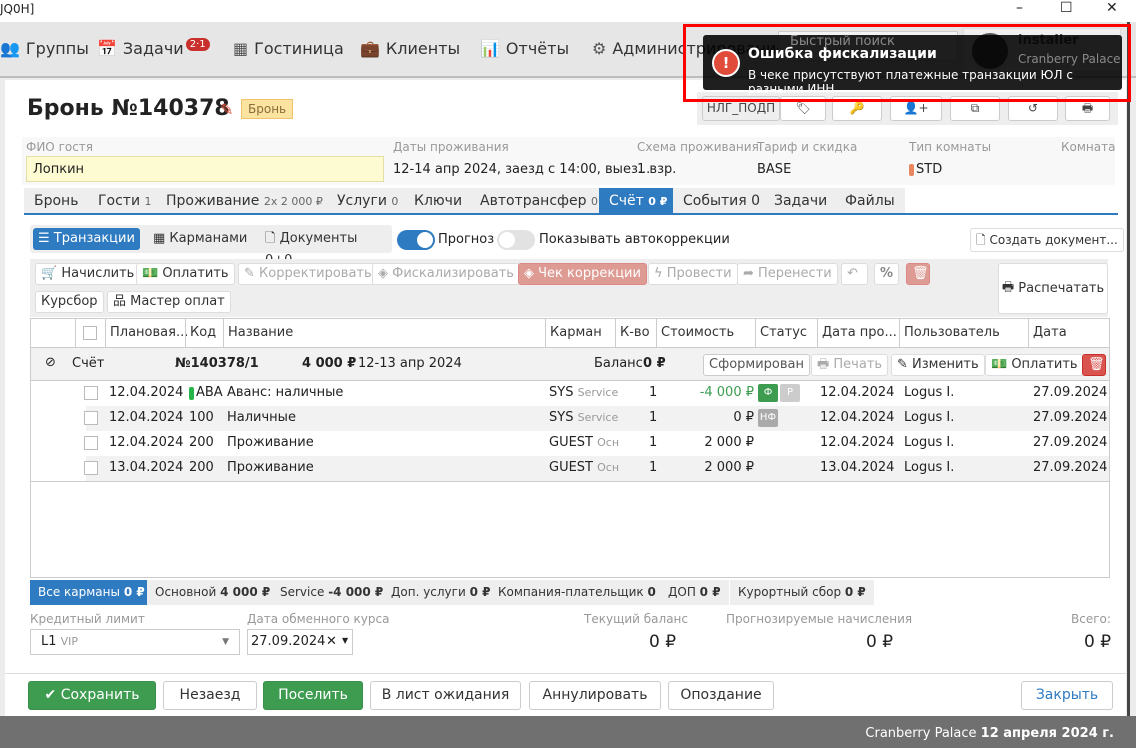  What do you see at coordinates (842, 41) in the screenshot?
I see `quick-search-placeholder: Быстрый поиск` at bounding box center [842, 41].